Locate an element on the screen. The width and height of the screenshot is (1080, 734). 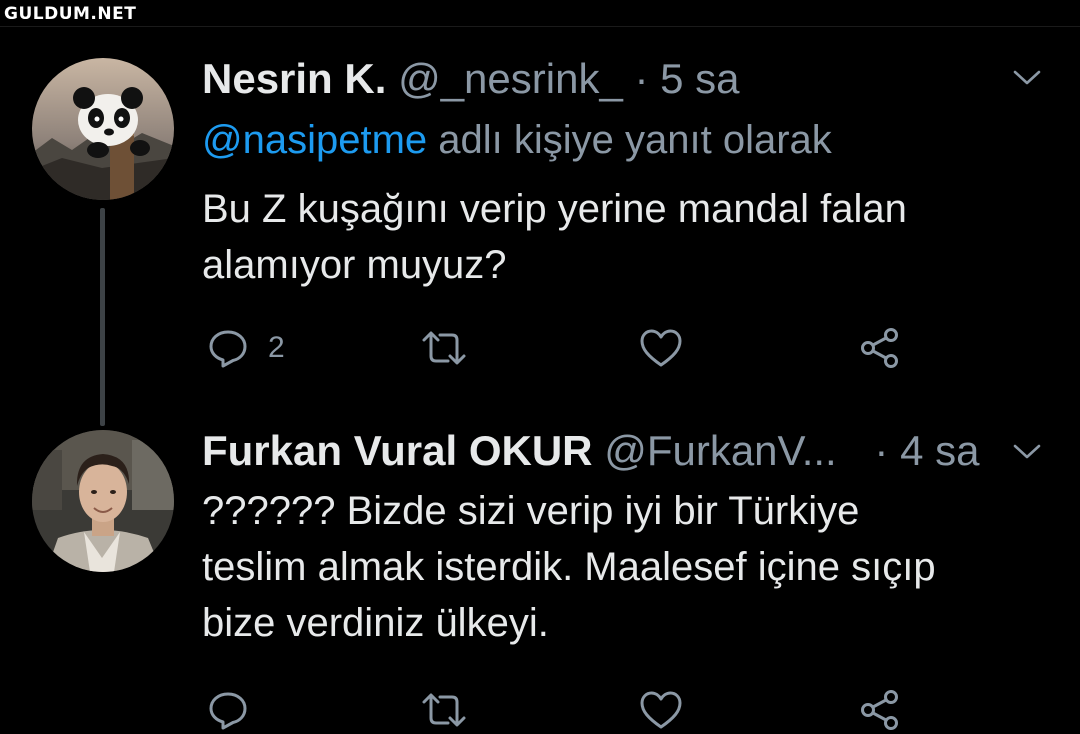
tweet-header: Nesrin K. @_nesrink_ · 5 sa is located at coordinates (471, 79).